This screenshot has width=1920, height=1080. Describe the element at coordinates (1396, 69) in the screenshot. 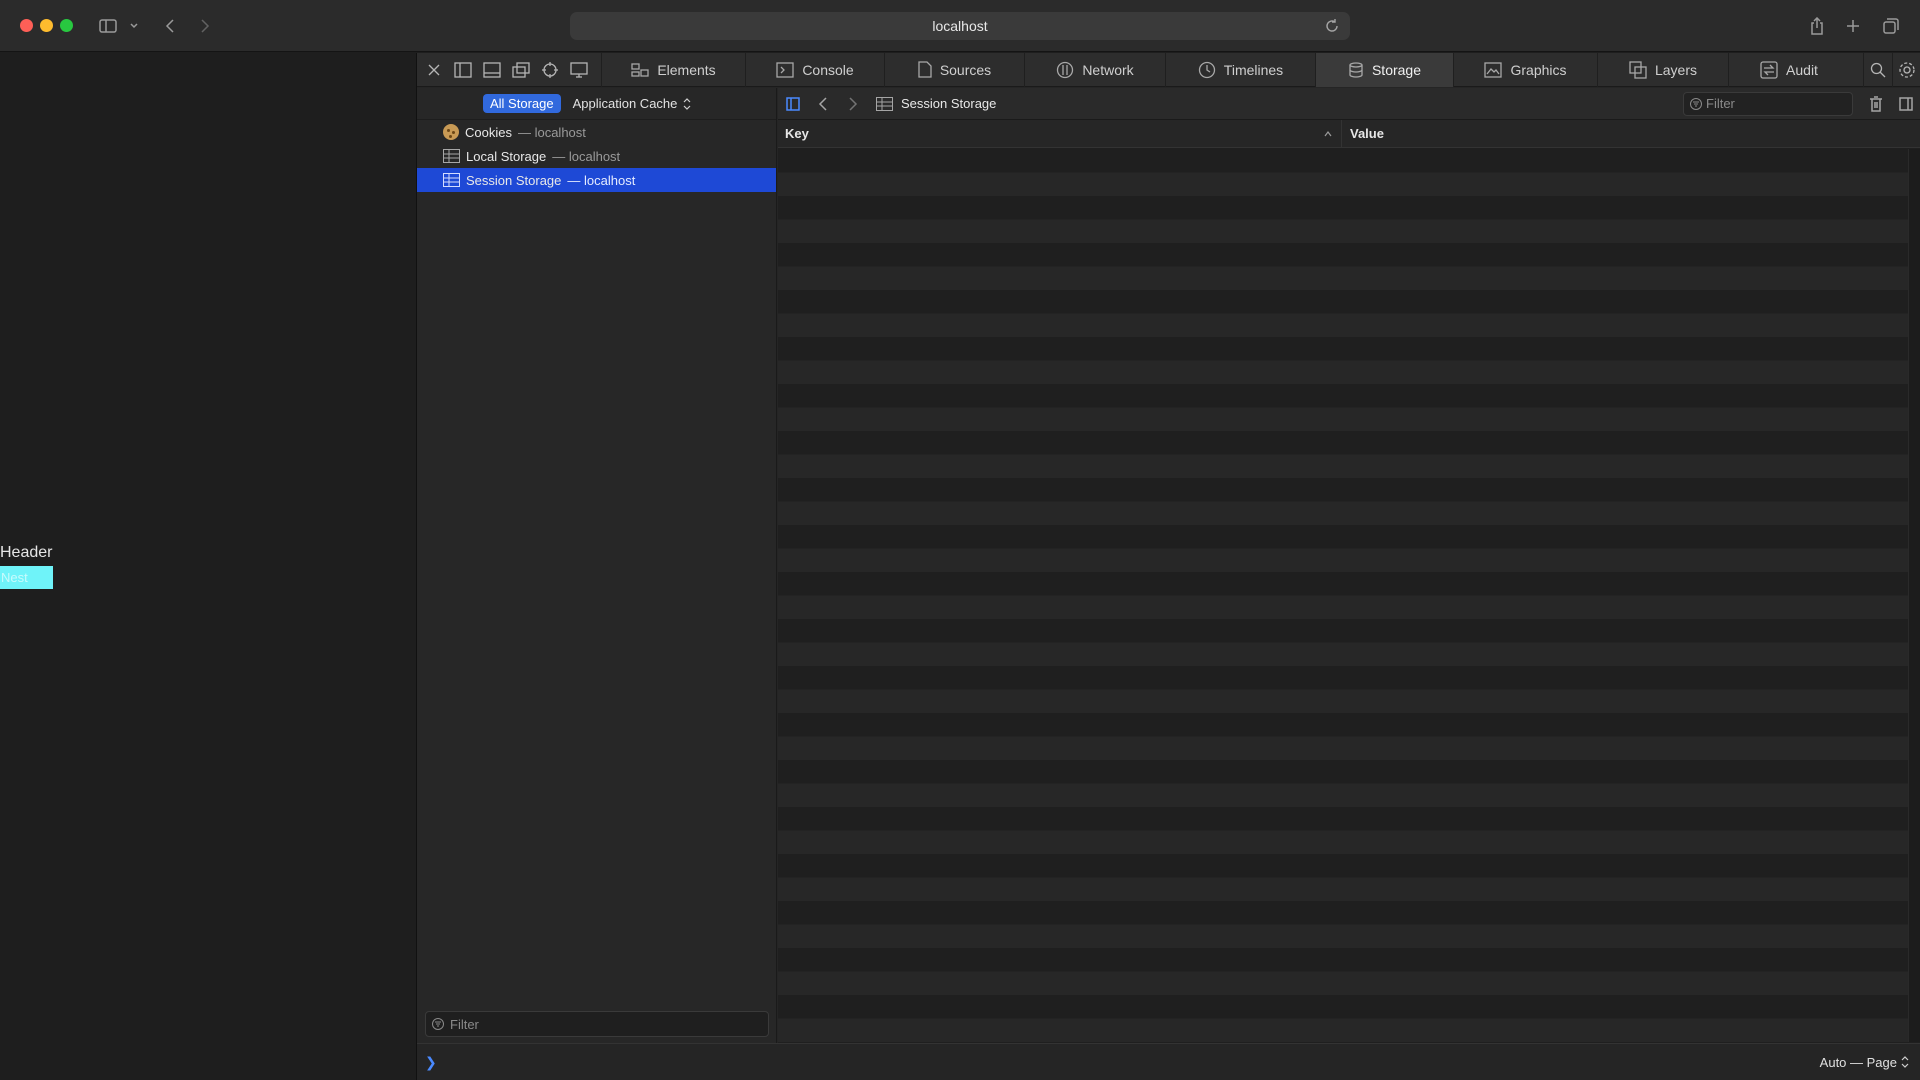

I see `tab-storage-label: Storage` at that location.